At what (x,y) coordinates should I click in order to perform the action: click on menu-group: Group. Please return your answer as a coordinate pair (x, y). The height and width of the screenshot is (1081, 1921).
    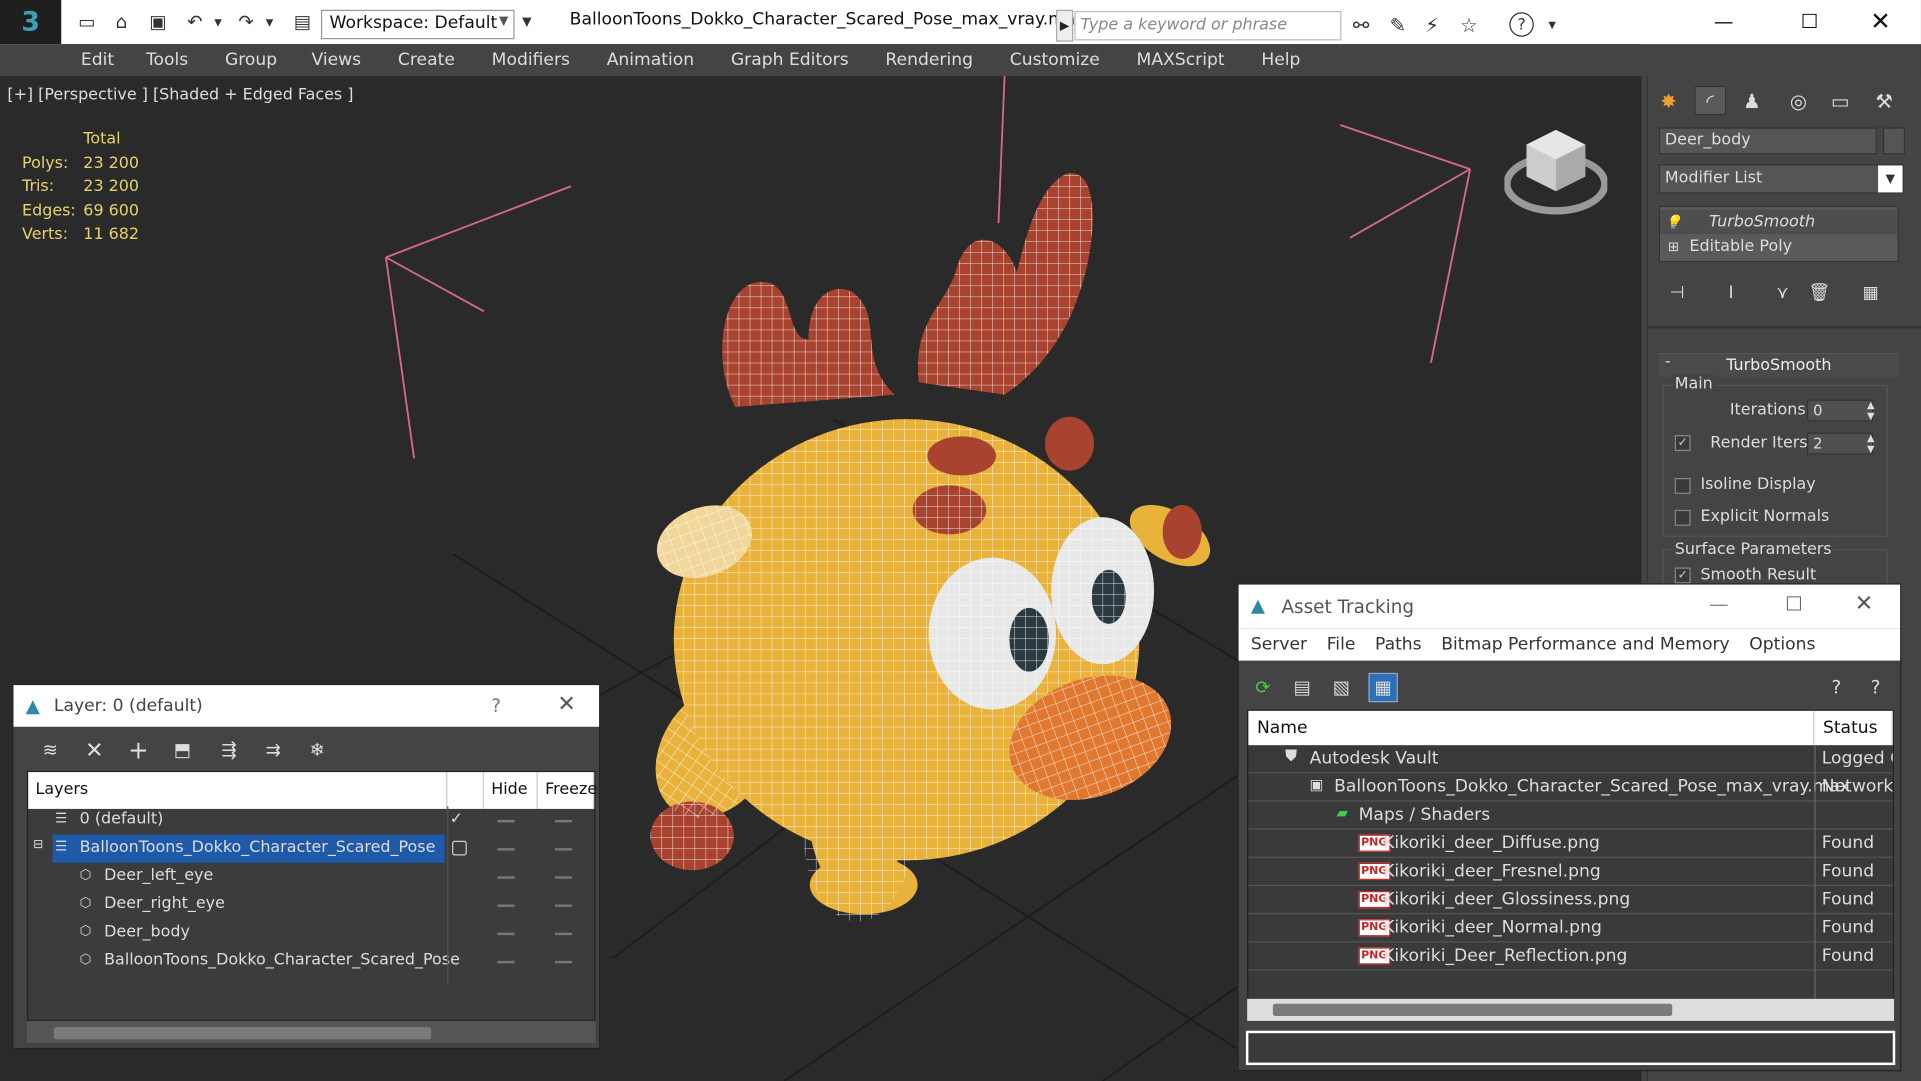
    Looking at the image, I should click on (251, 60).